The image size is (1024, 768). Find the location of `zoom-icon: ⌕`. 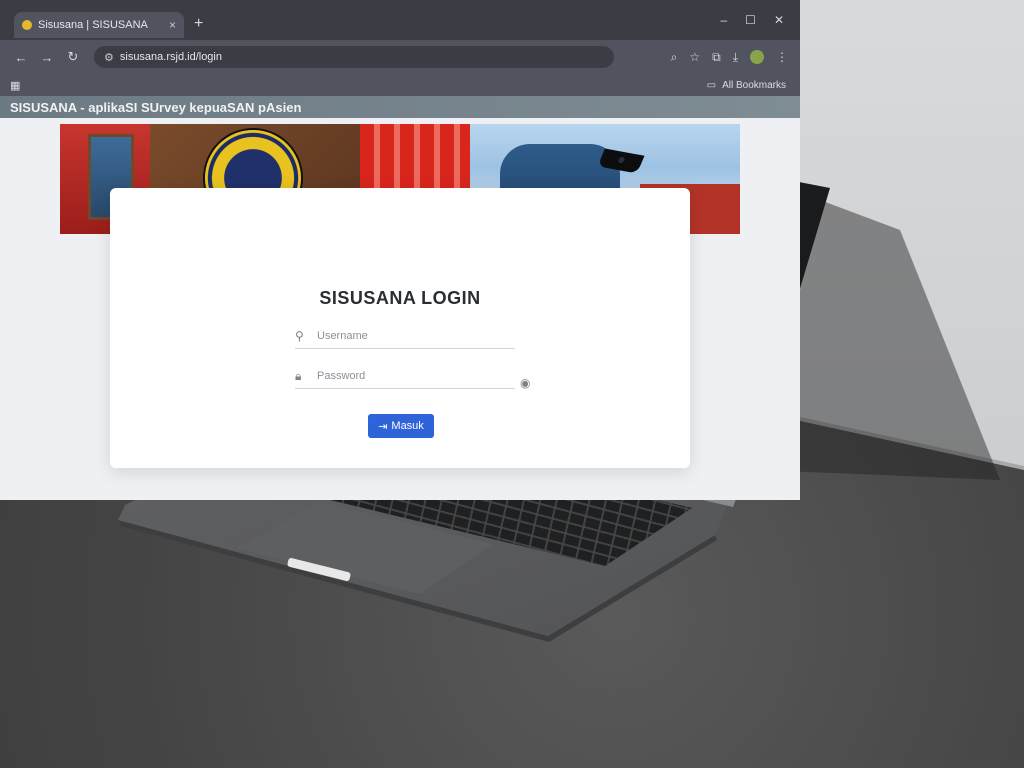

zoom-icon: ⌕ is located at coordinates (674, 57).